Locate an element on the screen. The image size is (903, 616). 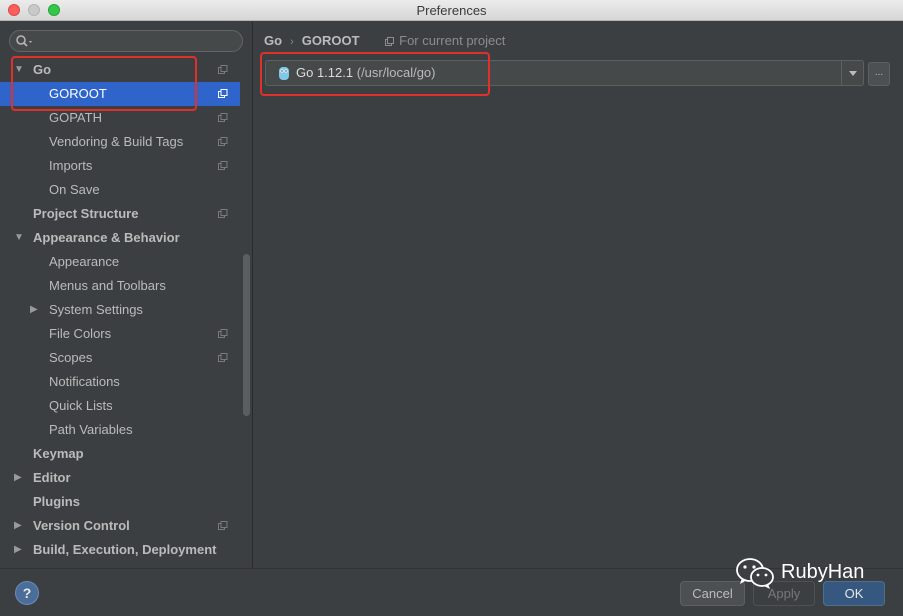
tree-item-on-save: On Save is located at coordinates (120, 190).